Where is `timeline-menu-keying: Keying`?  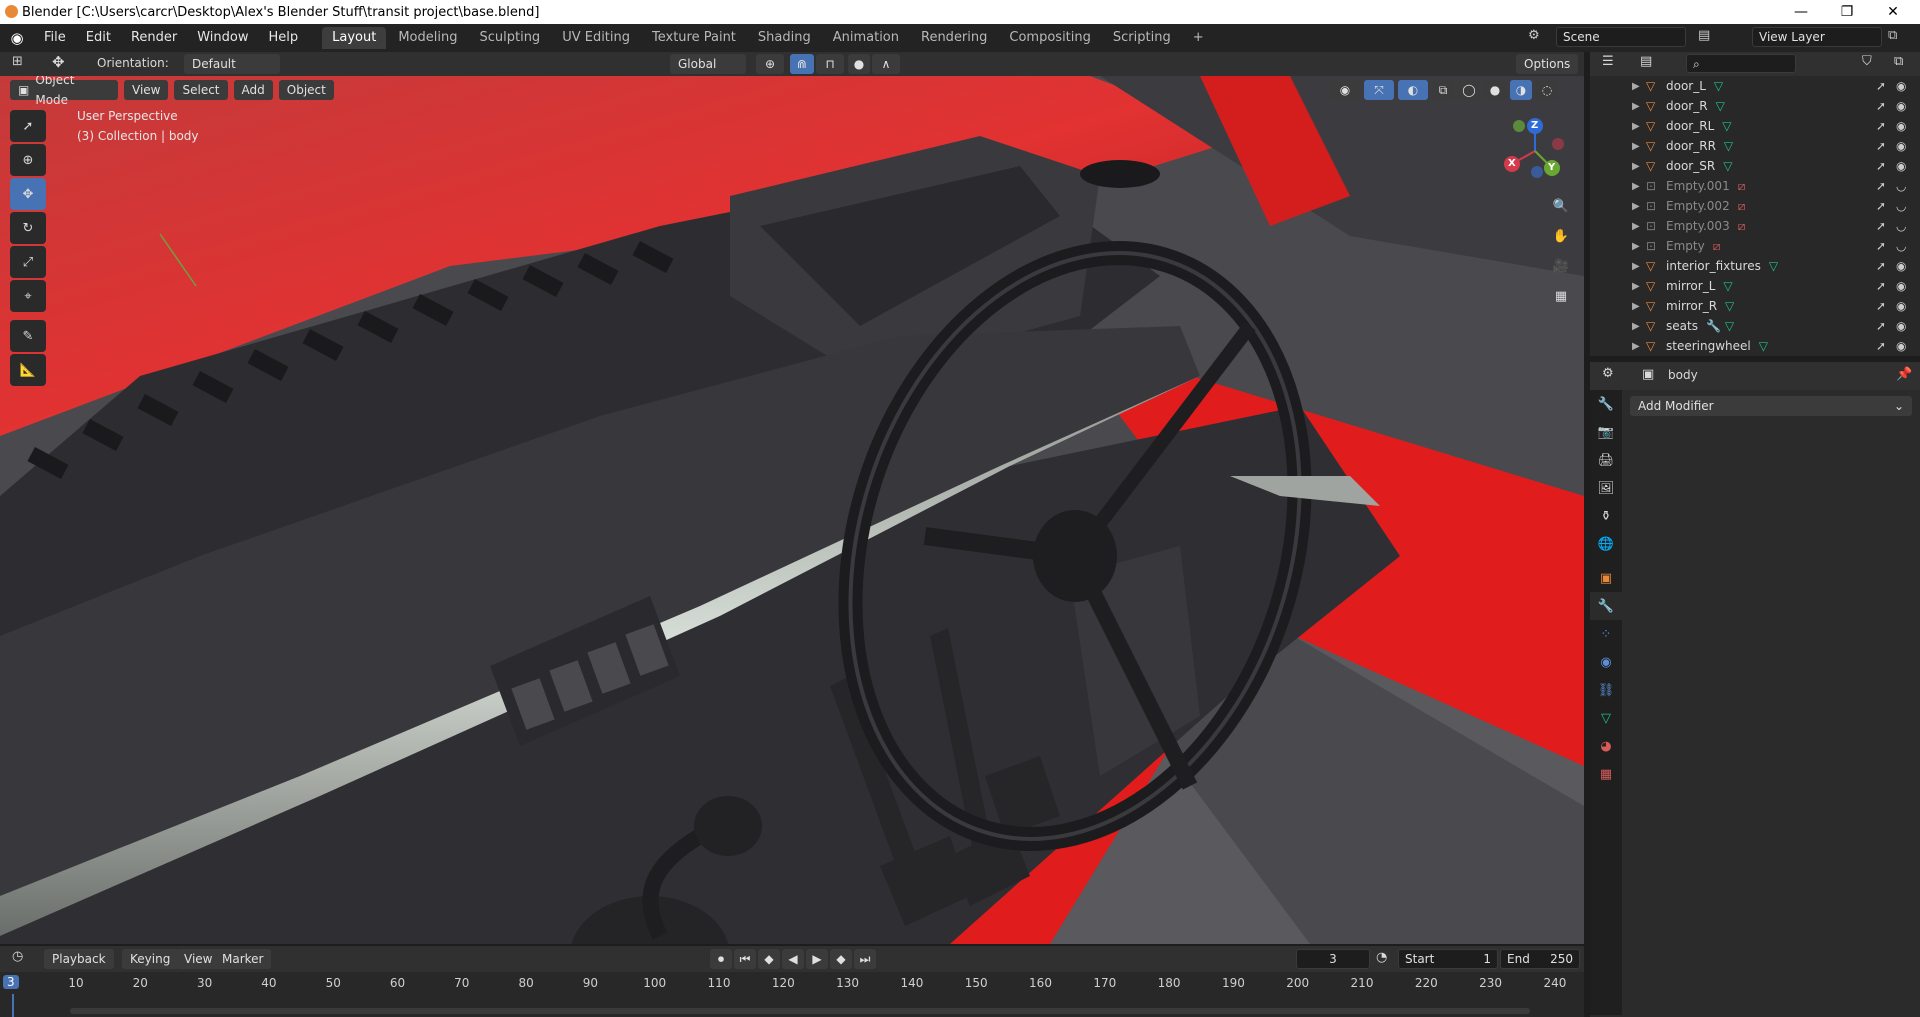 timeline-menu-keying: Keying is located at coordinates (150, 959).